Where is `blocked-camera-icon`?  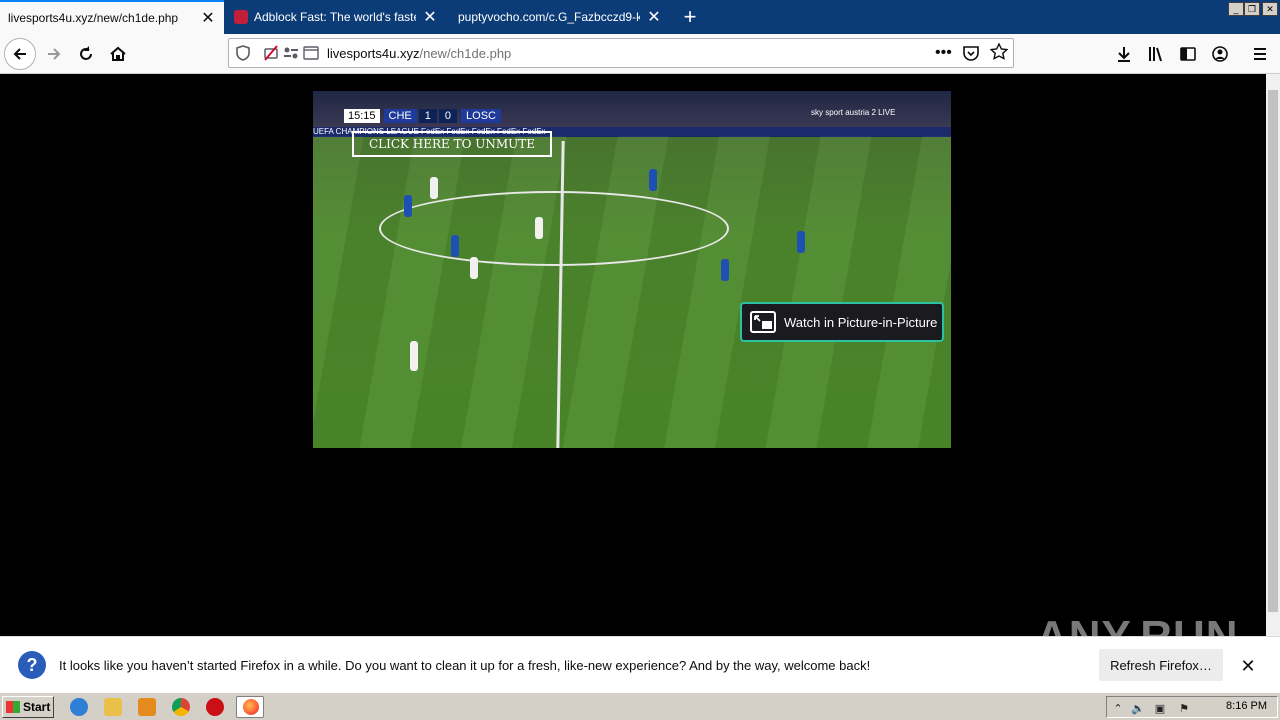 blocked-camera-icon is located at coordinates (271, 53).